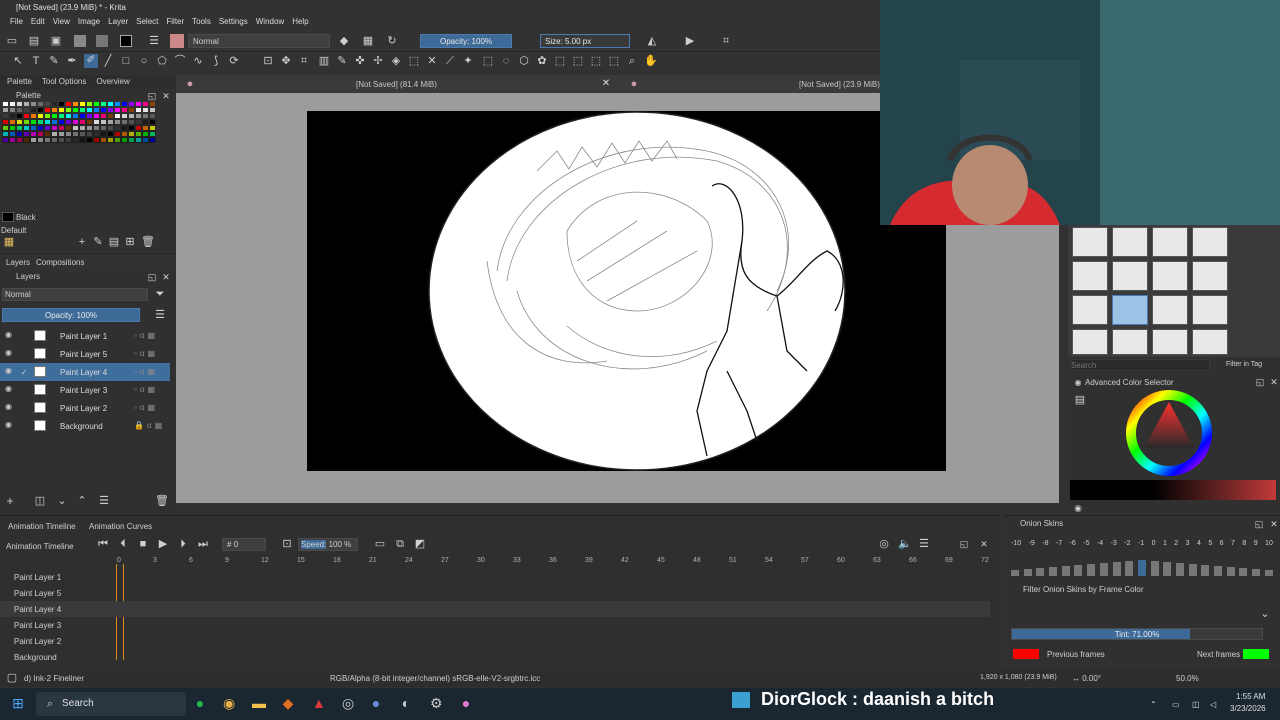 This screenshot has height=720, width=1280. What do you see at coordinates (596, 61) in the screenshot?
I see `bezier-select-icon: ⬚` at bounding box center [596, 61].